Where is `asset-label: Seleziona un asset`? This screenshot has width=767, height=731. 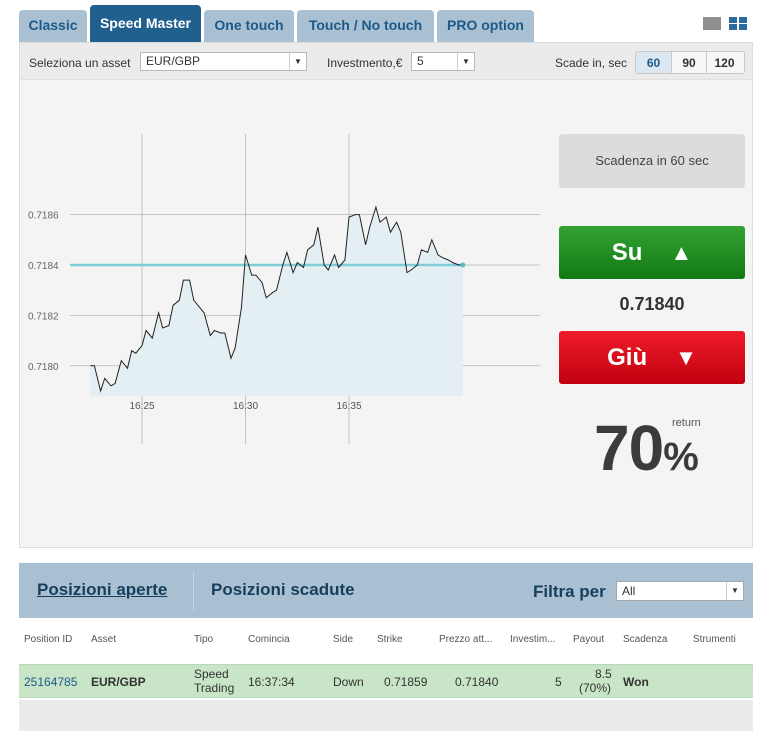 asset-label: Seleziona un asset is located at coordinates (80, 63).